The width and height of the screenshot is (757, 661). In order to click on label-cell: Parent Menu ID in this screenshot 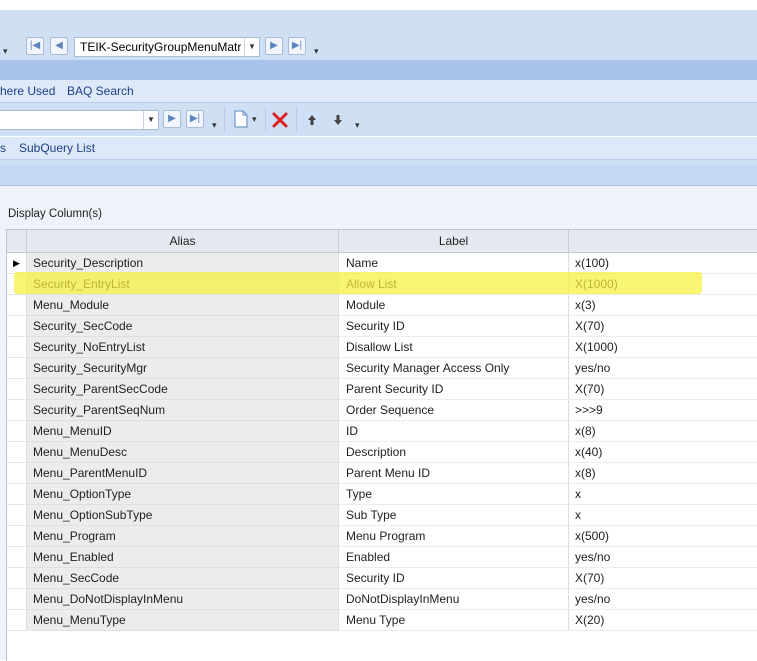, I will do `click(454, 473)`.